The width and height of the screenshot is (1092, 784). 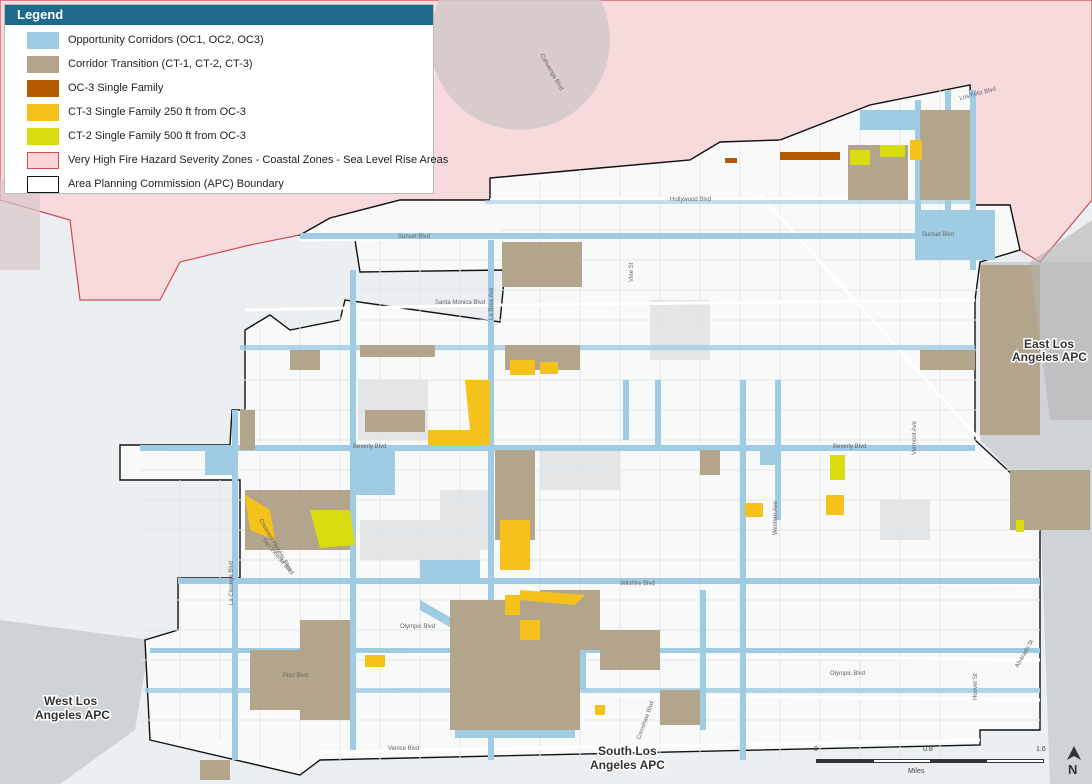 What do you see at coordinates (72, 715) in the screenshot?
I see `west-la-apc-label-line2: Angeles APC` at bounding box center [72, 715].